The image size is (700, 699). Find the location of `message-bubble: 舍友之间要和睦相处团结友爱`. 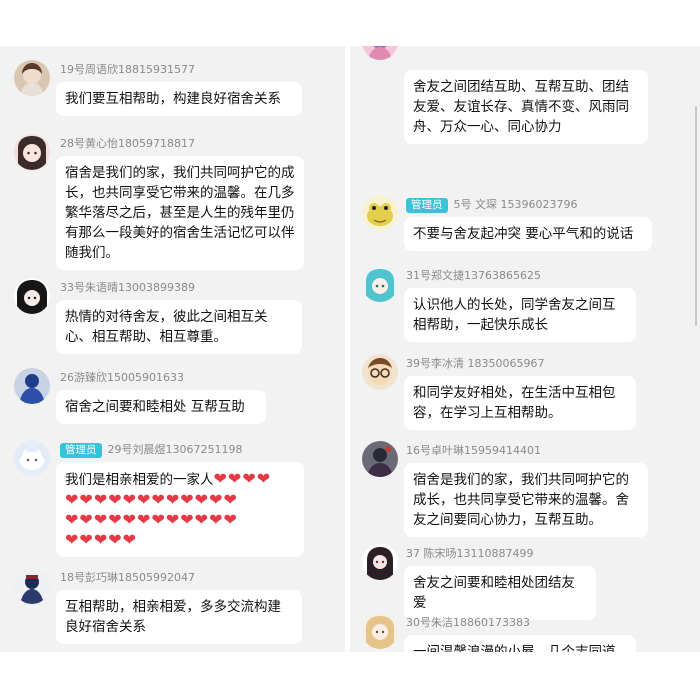

message-bubble: 舍友之间要和睦相处团结友爱 is located at coordinates (500, 593).